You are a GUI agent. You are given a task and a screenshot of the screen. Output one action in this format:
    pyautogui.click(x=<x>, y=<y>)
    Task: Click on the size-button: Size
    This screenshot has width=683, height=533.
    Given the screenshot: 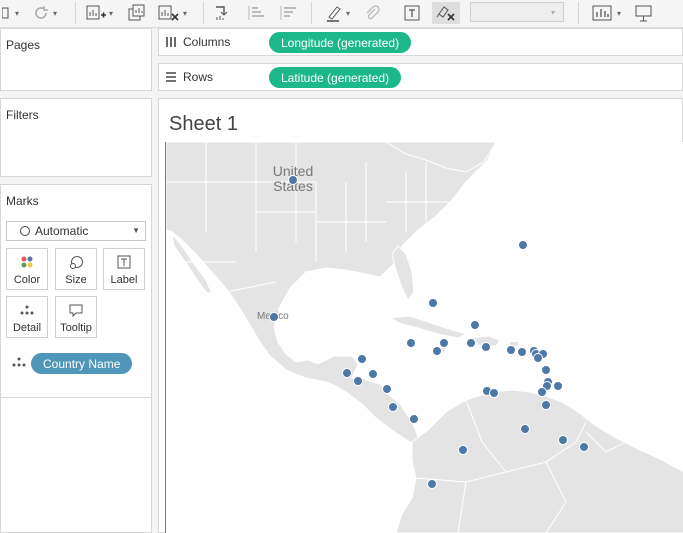 What is the action you would take?
    pyautogui.click(x=76, y=269)
    